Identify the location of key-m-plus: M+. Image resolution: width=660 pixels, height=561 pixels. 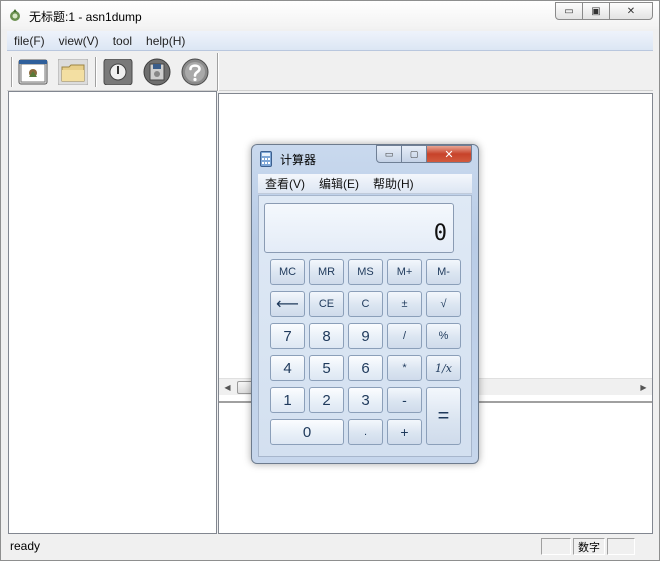
(404, 272).